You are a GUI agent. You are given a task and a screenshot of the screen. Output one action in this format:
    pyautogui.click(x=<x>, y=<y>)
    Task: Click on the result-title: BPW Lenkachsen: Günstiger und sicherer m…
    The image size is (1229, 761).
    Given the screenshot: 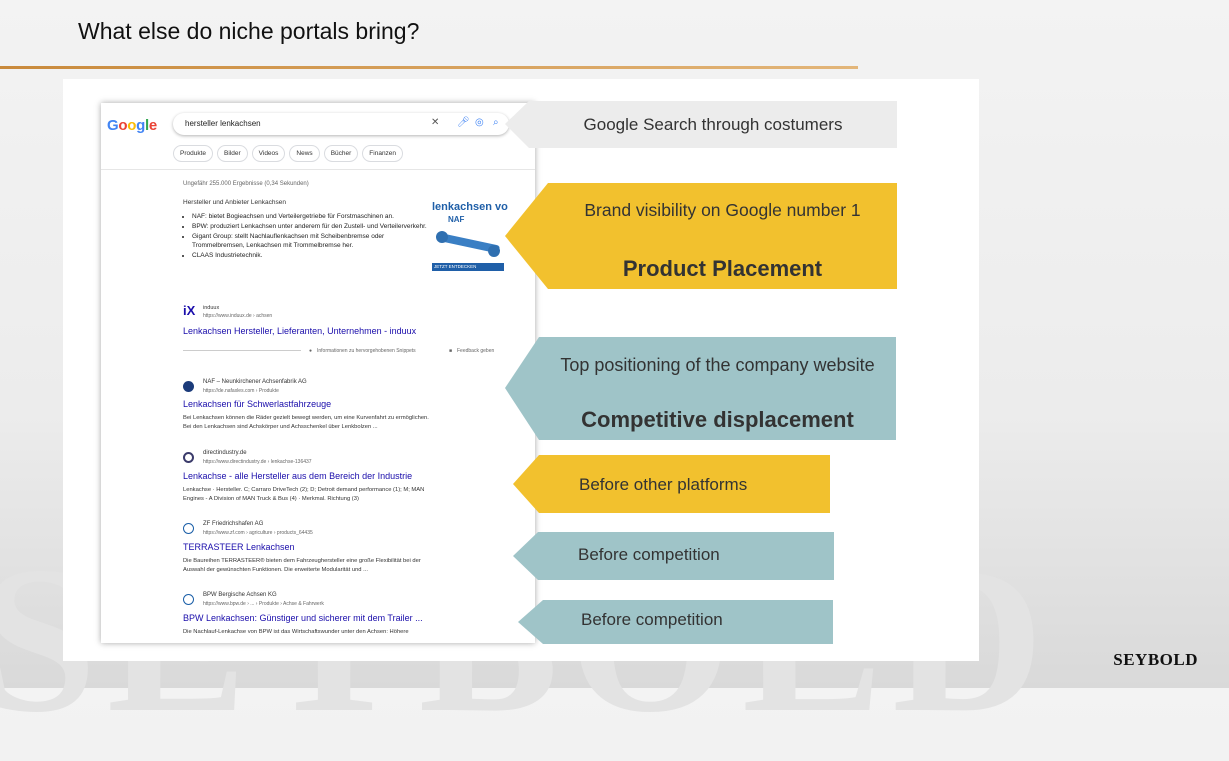 What is the action you would take?
    pyautogui.click(x=303, y=618)
    